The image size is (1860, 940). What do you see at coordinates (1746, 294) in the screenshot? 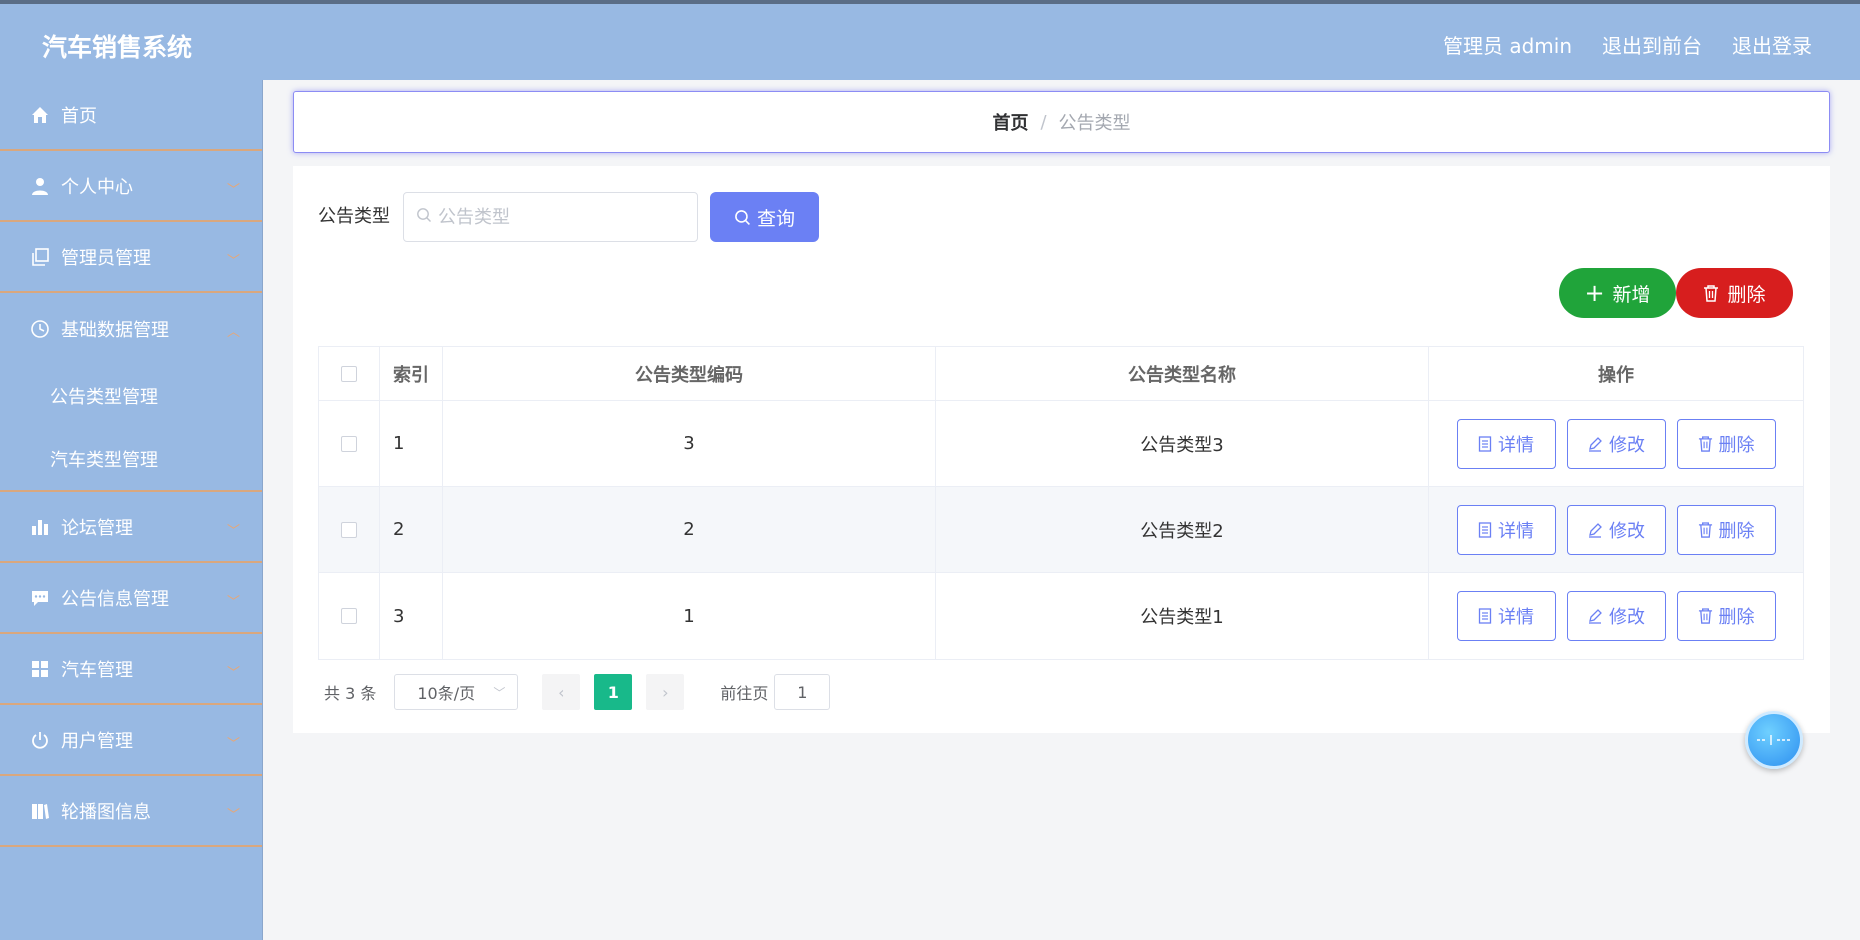
I see `bulk-delete-label: 删除` at bounding box center [1746, 294].